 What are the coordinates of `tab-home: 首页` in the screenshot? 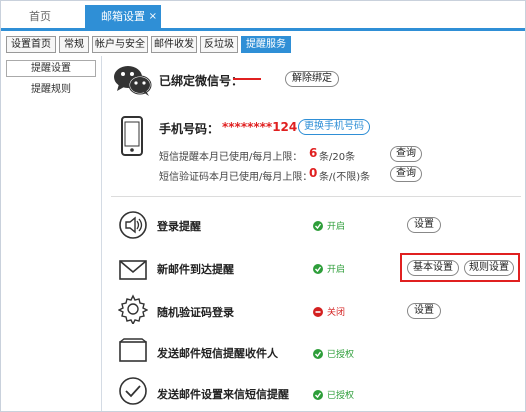 It's located at (40, 16).